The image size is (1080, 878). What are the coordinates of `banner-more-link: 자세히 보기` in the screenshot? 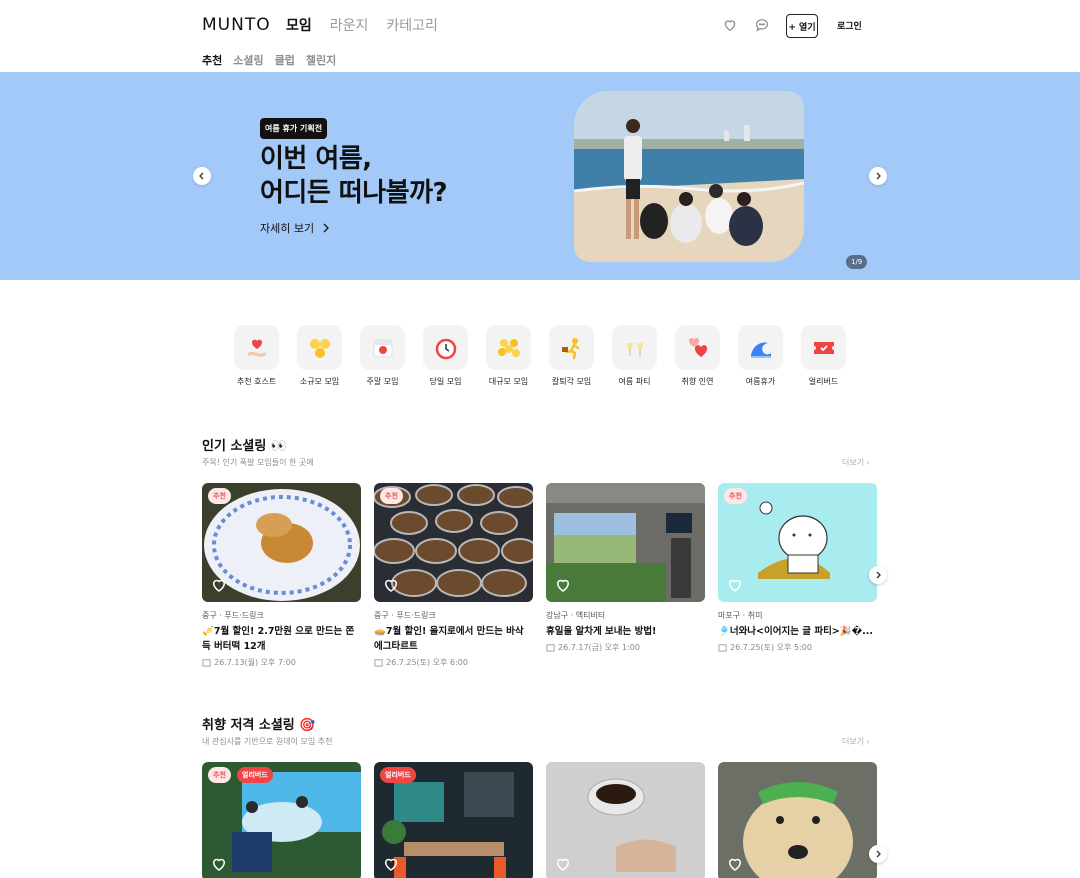 It's located at (295, 228).